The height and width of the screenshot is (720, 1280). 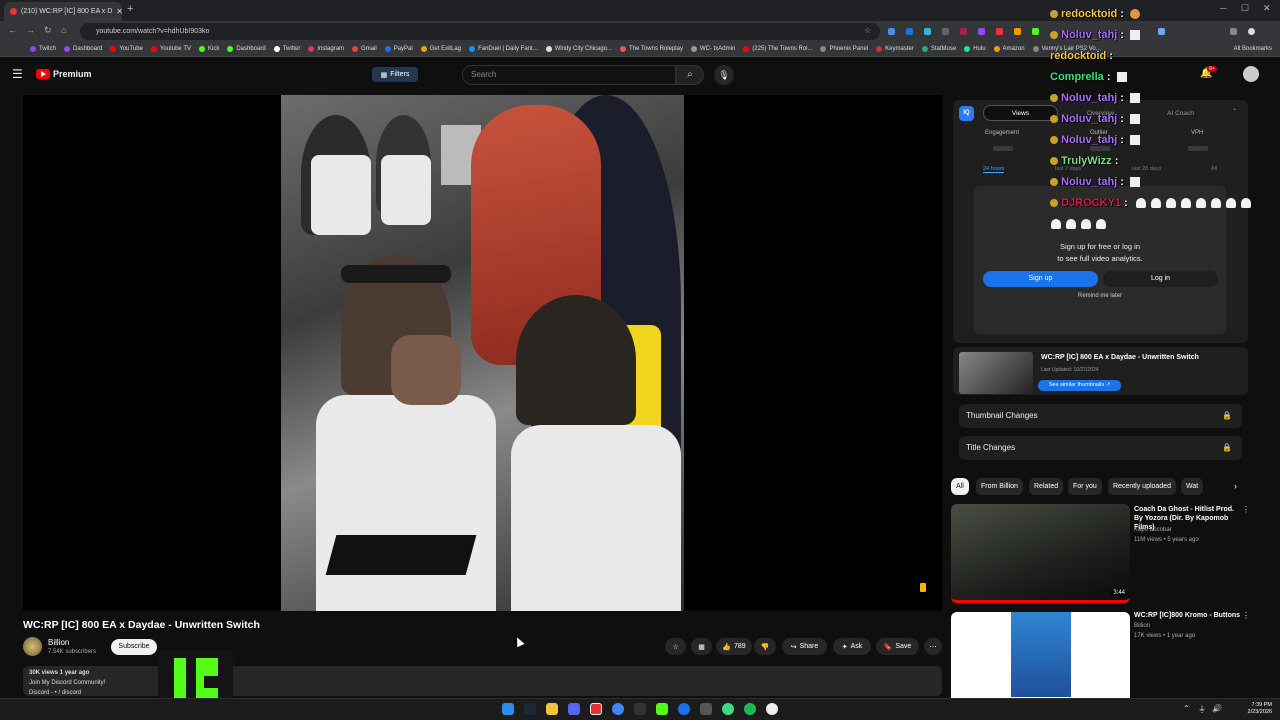 What do you see at coordinates (1186, 708) in the screenshot?
I see `tray-chevron-icon: ⌃` at bounding box center [1186, 708].